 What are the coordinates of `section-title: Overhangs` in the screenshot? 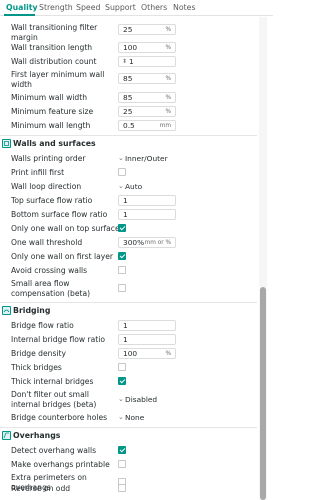 It's located at (37, 435).